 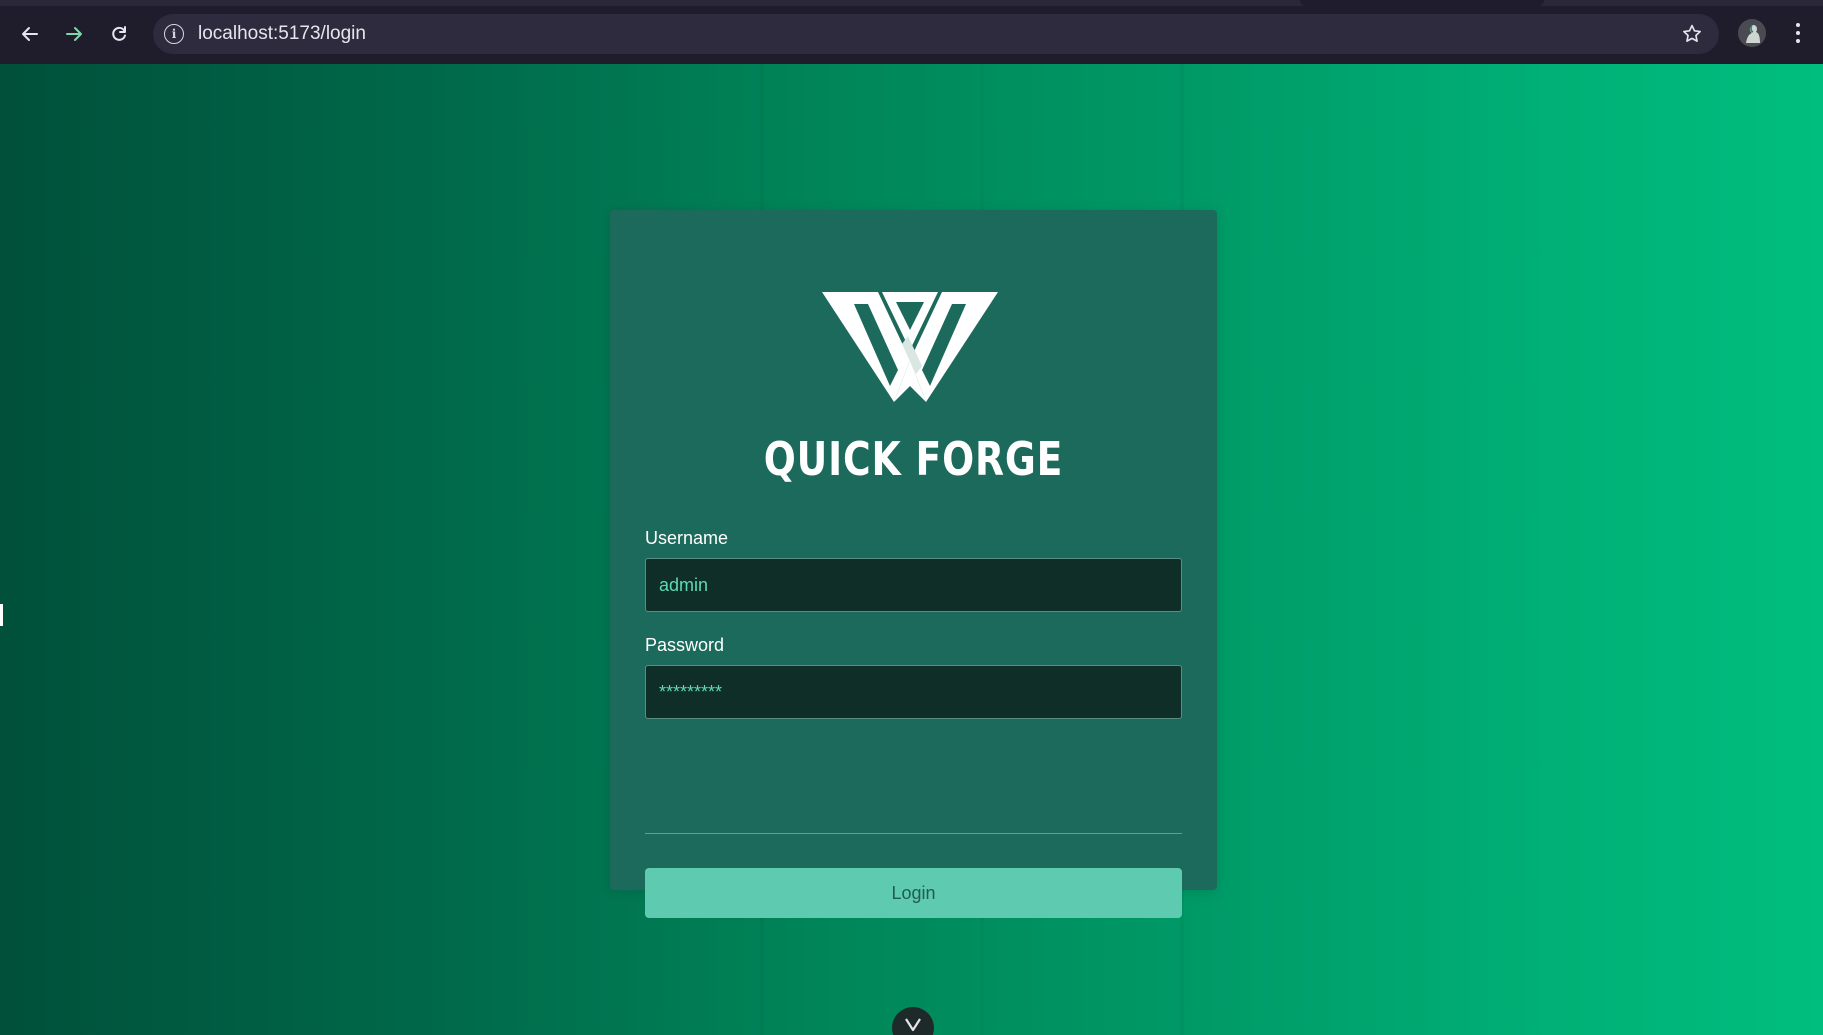 What do you see at coordinates (911, 3) in the screenshot?
I see `tab-strip` at bounding box center [911, 3].